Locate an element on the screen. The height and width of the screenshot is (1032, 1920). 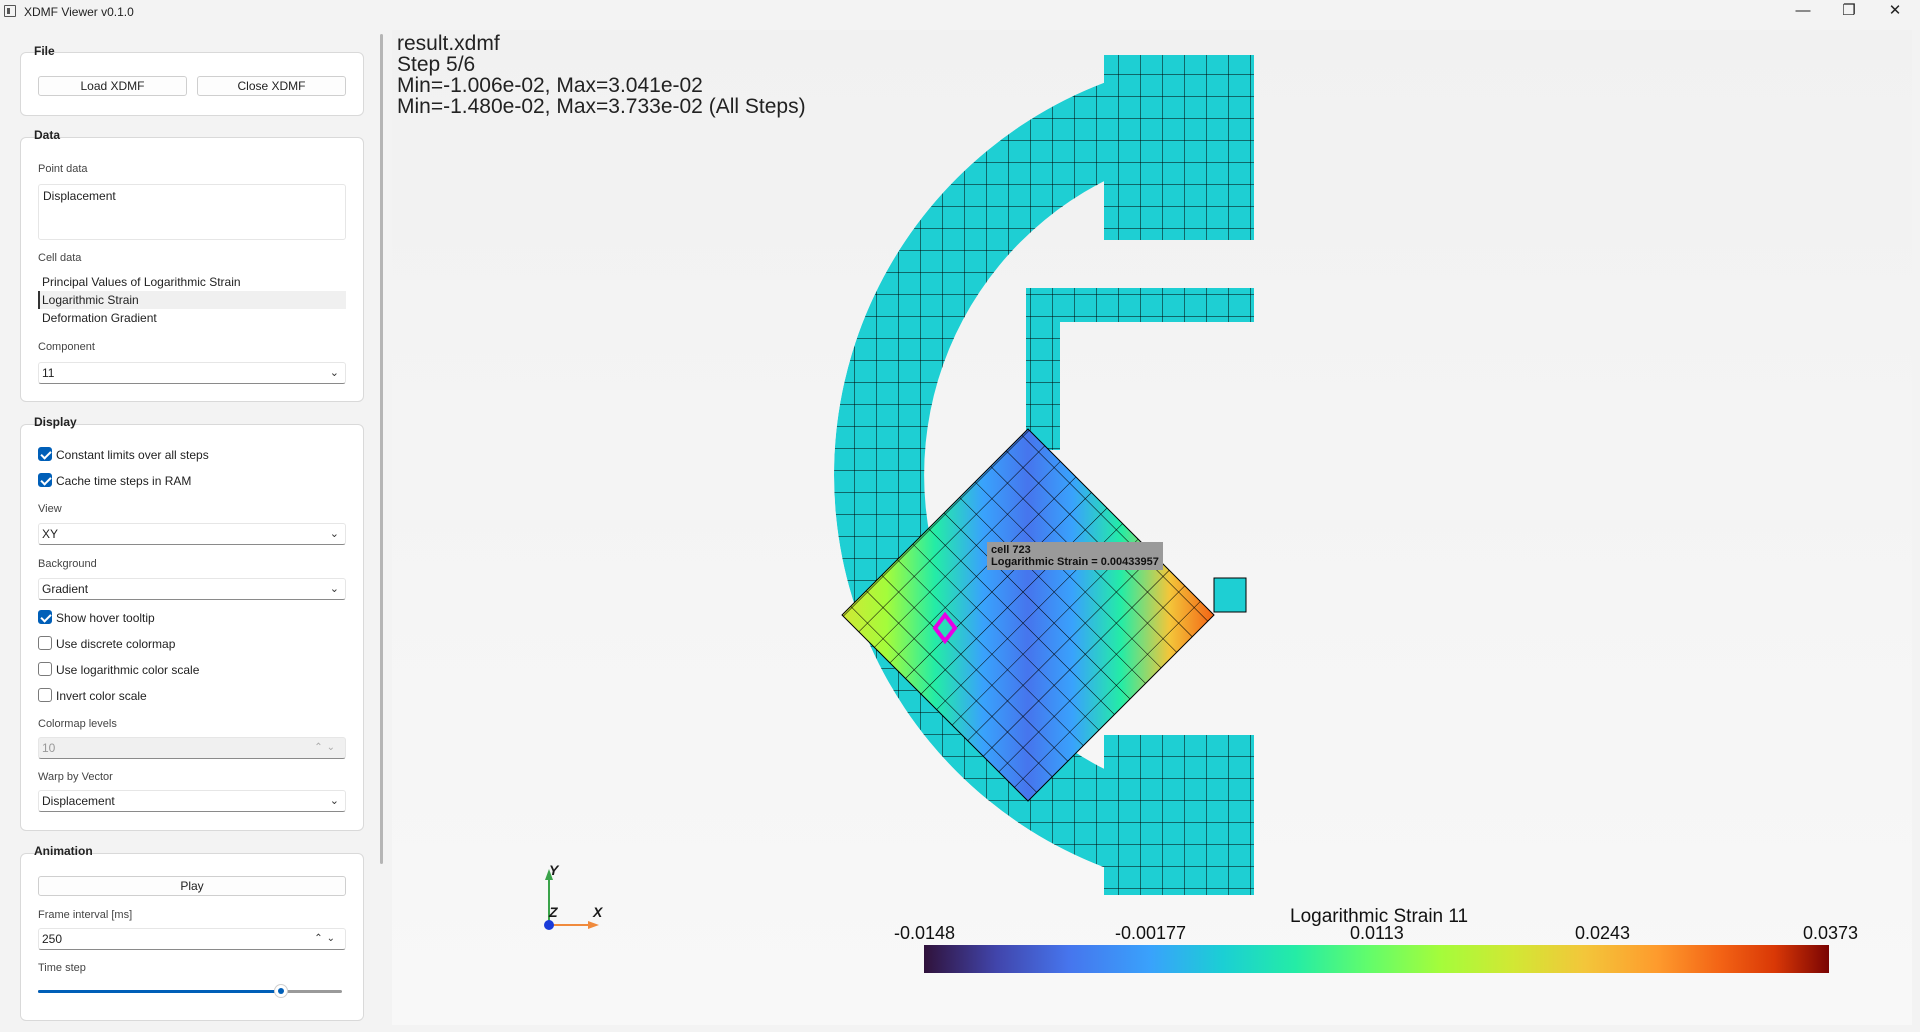
component-label: Component is located at coordinates (66, 347).